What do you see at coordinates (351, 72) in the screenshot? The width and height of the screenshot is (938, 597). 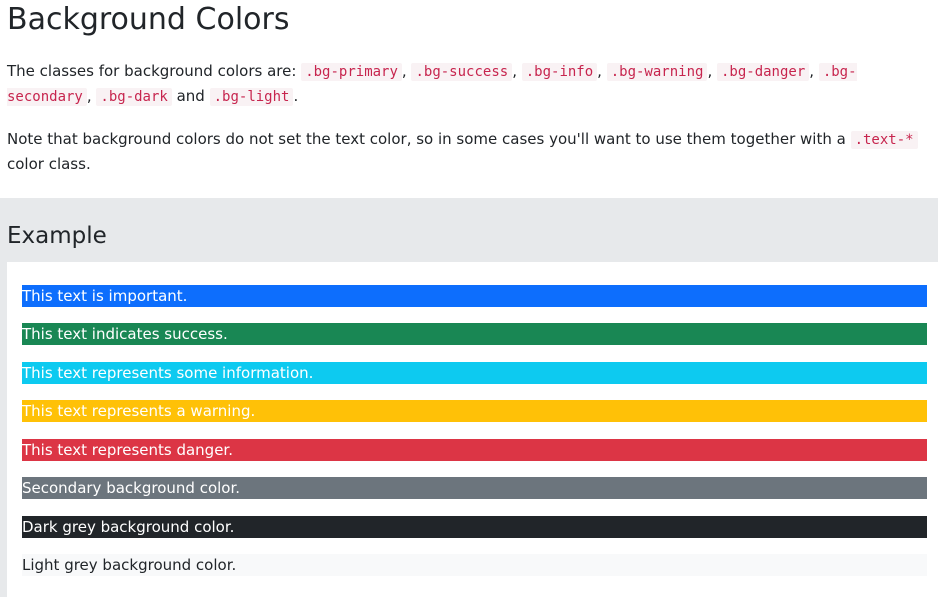 I see `code-bg-primary: .bg-primary` at bounding box center [351, 72].